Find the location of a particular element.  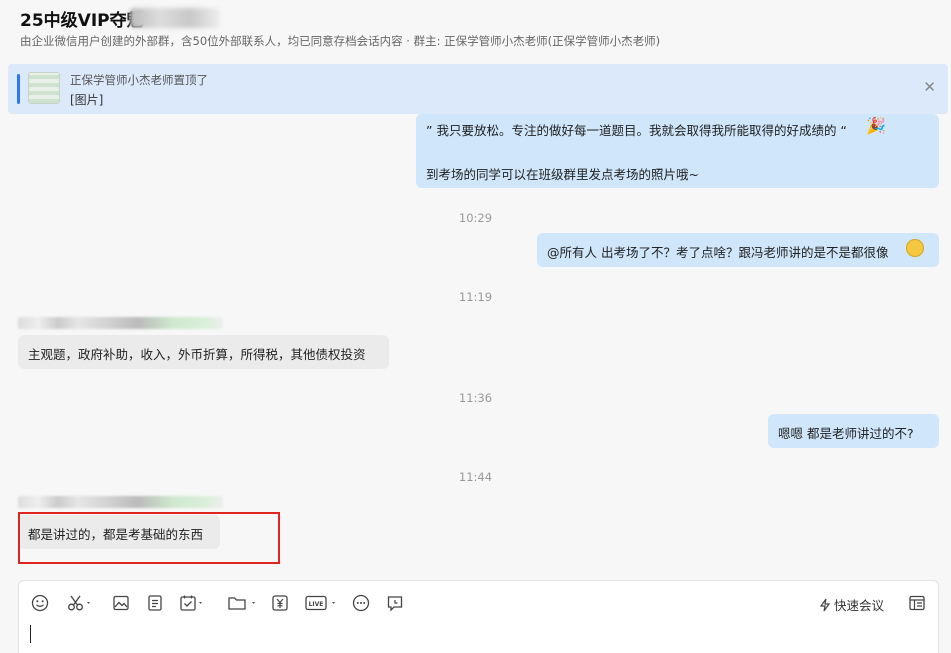

pinned-image-thumbnail is located at coordinates (44, 88).